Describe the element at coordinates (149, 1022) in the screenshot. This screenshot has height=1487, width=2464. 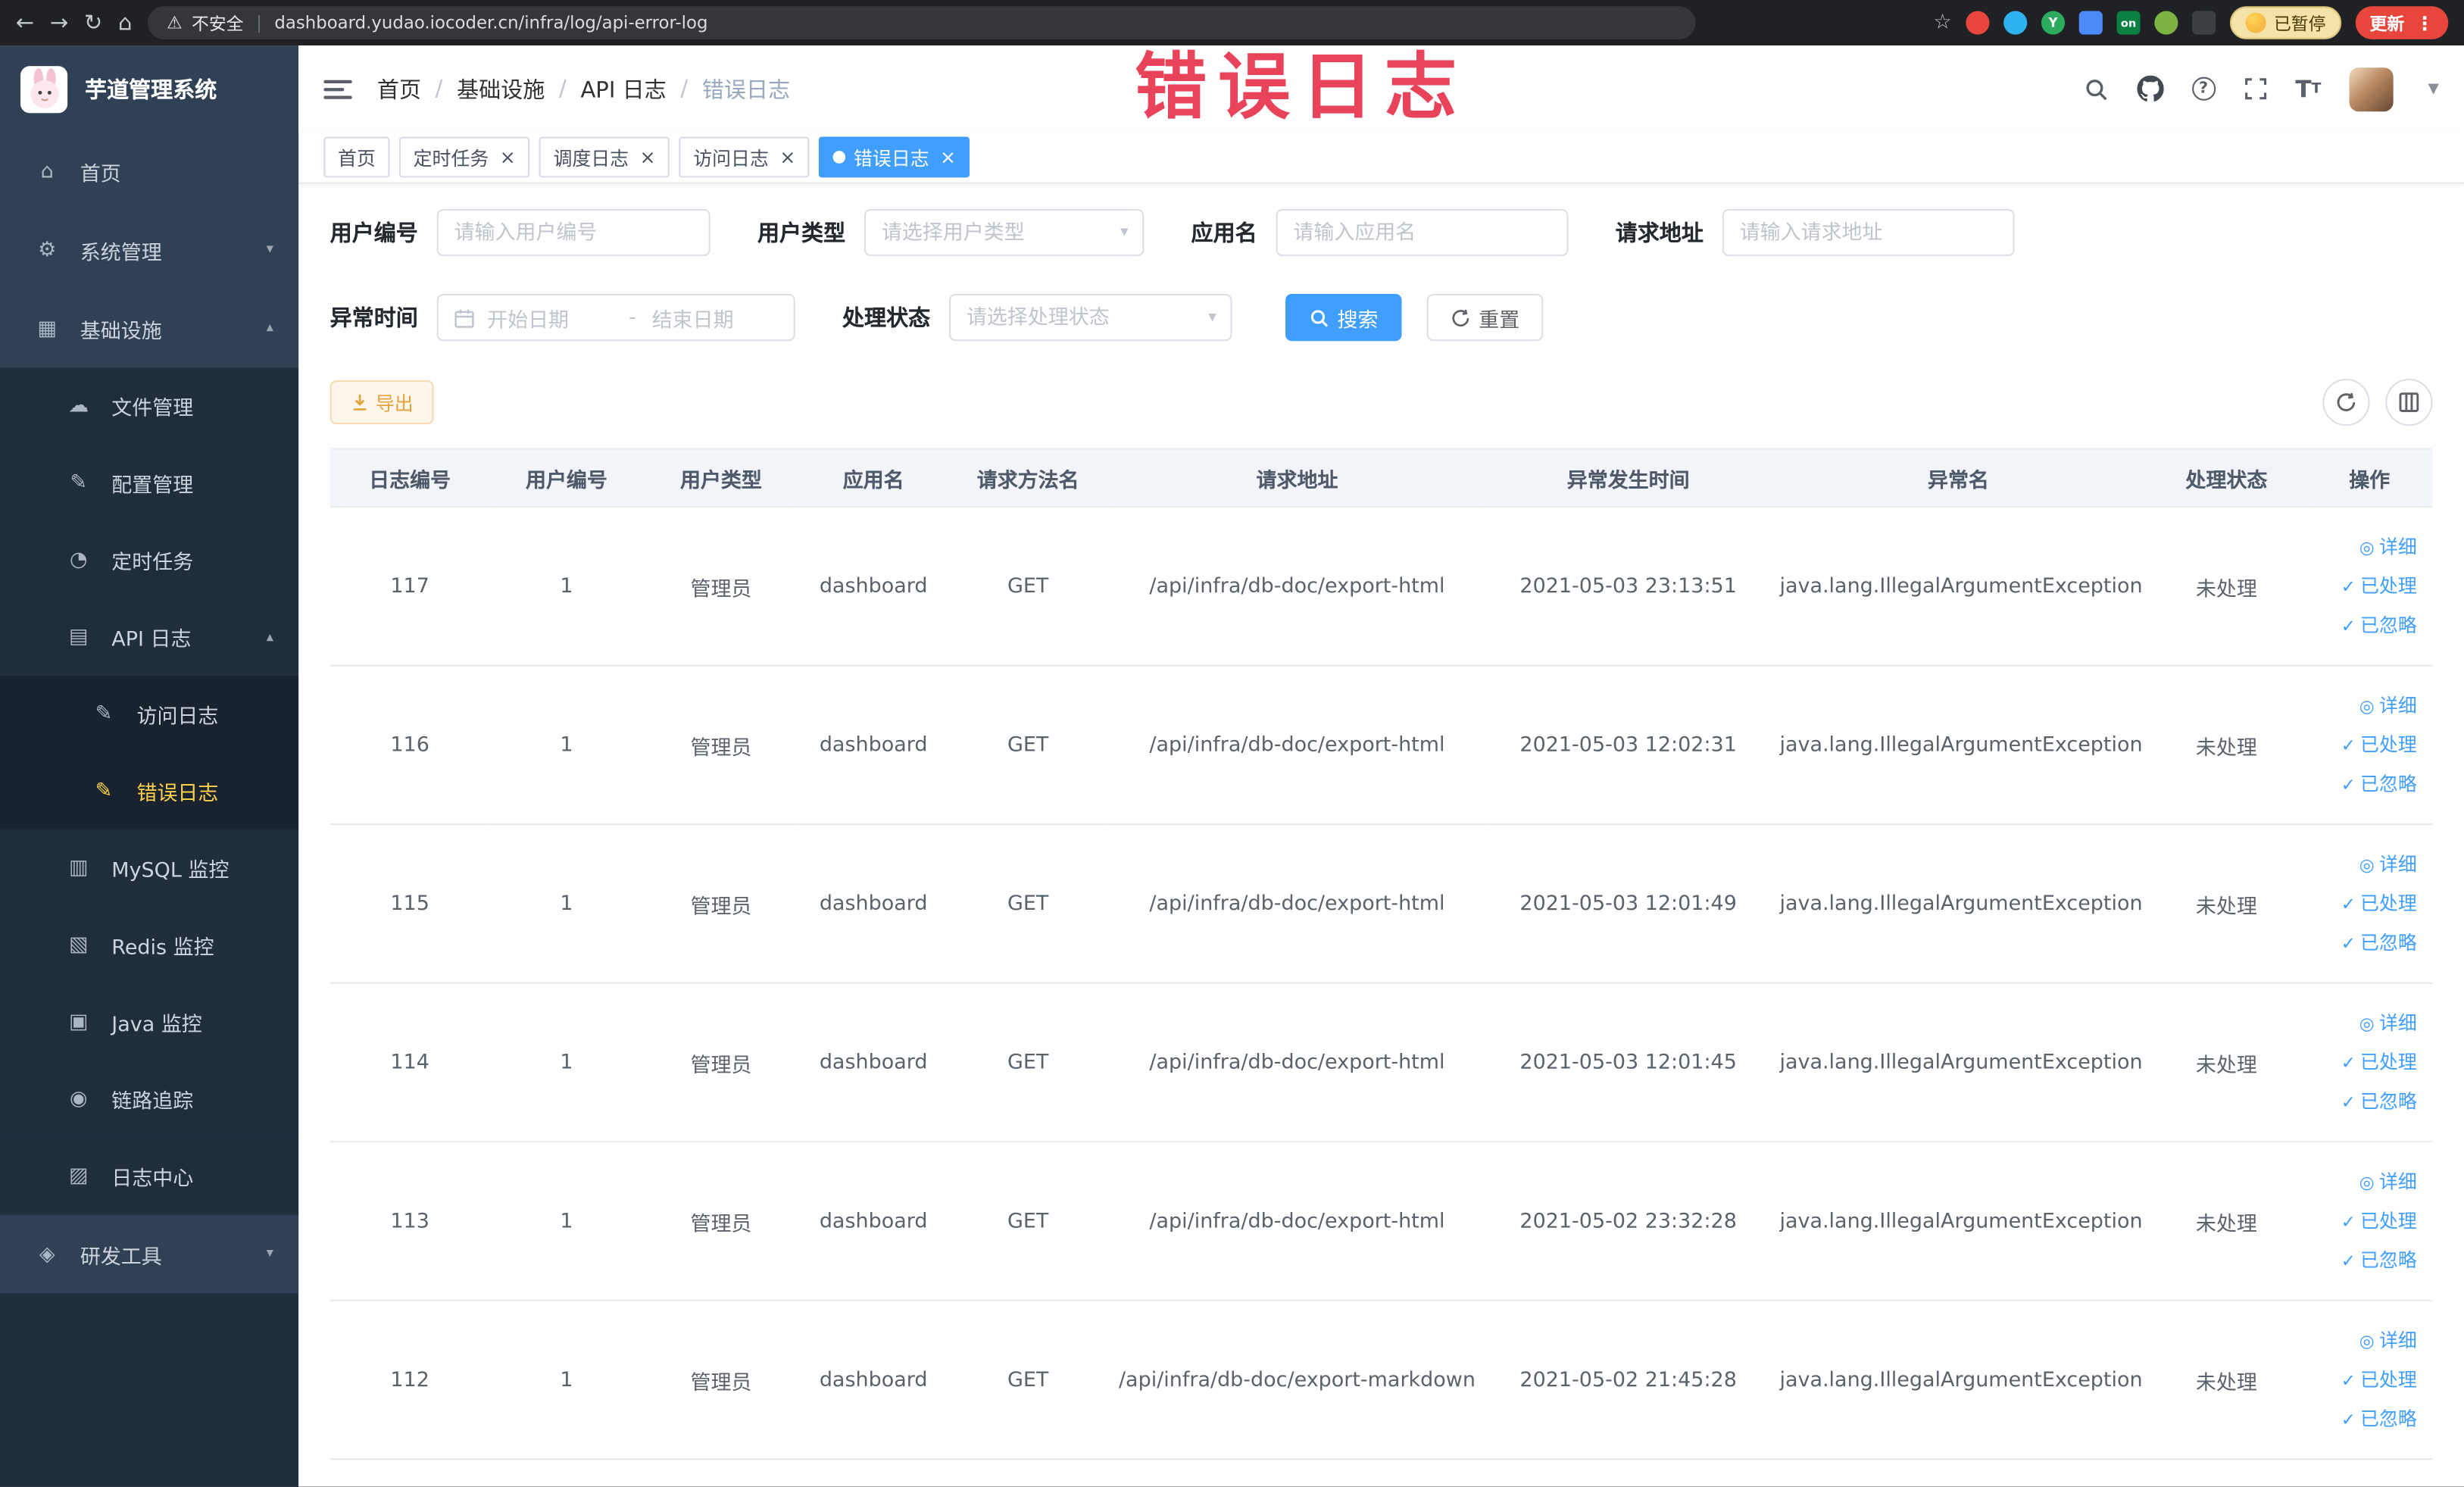
I see `sidebar-item-java-monitor: ▣ Java 监控` at that location.